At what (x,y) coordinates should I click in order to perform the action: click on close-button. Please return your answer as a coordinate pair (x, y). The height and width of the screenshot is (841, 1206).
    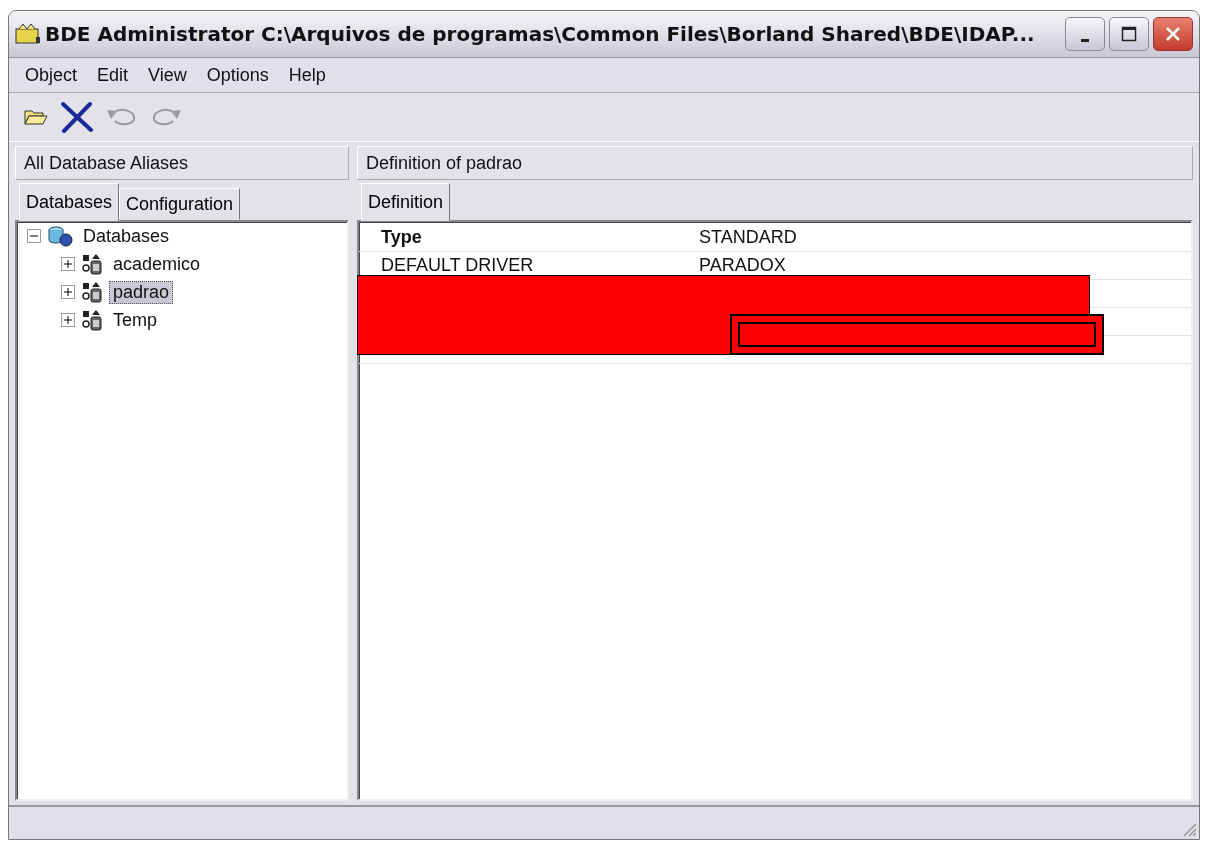
    Looking at the image, I should click on (1173, 34).